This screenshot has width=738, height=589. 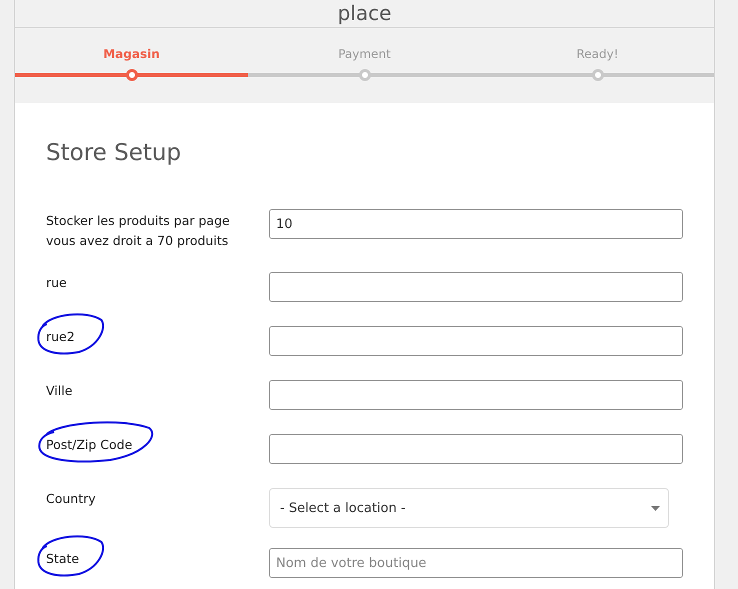 What do you see at coordinates (365, 13) in the screenshot?
I see `page-title: place` at bounding box center [365, 13].